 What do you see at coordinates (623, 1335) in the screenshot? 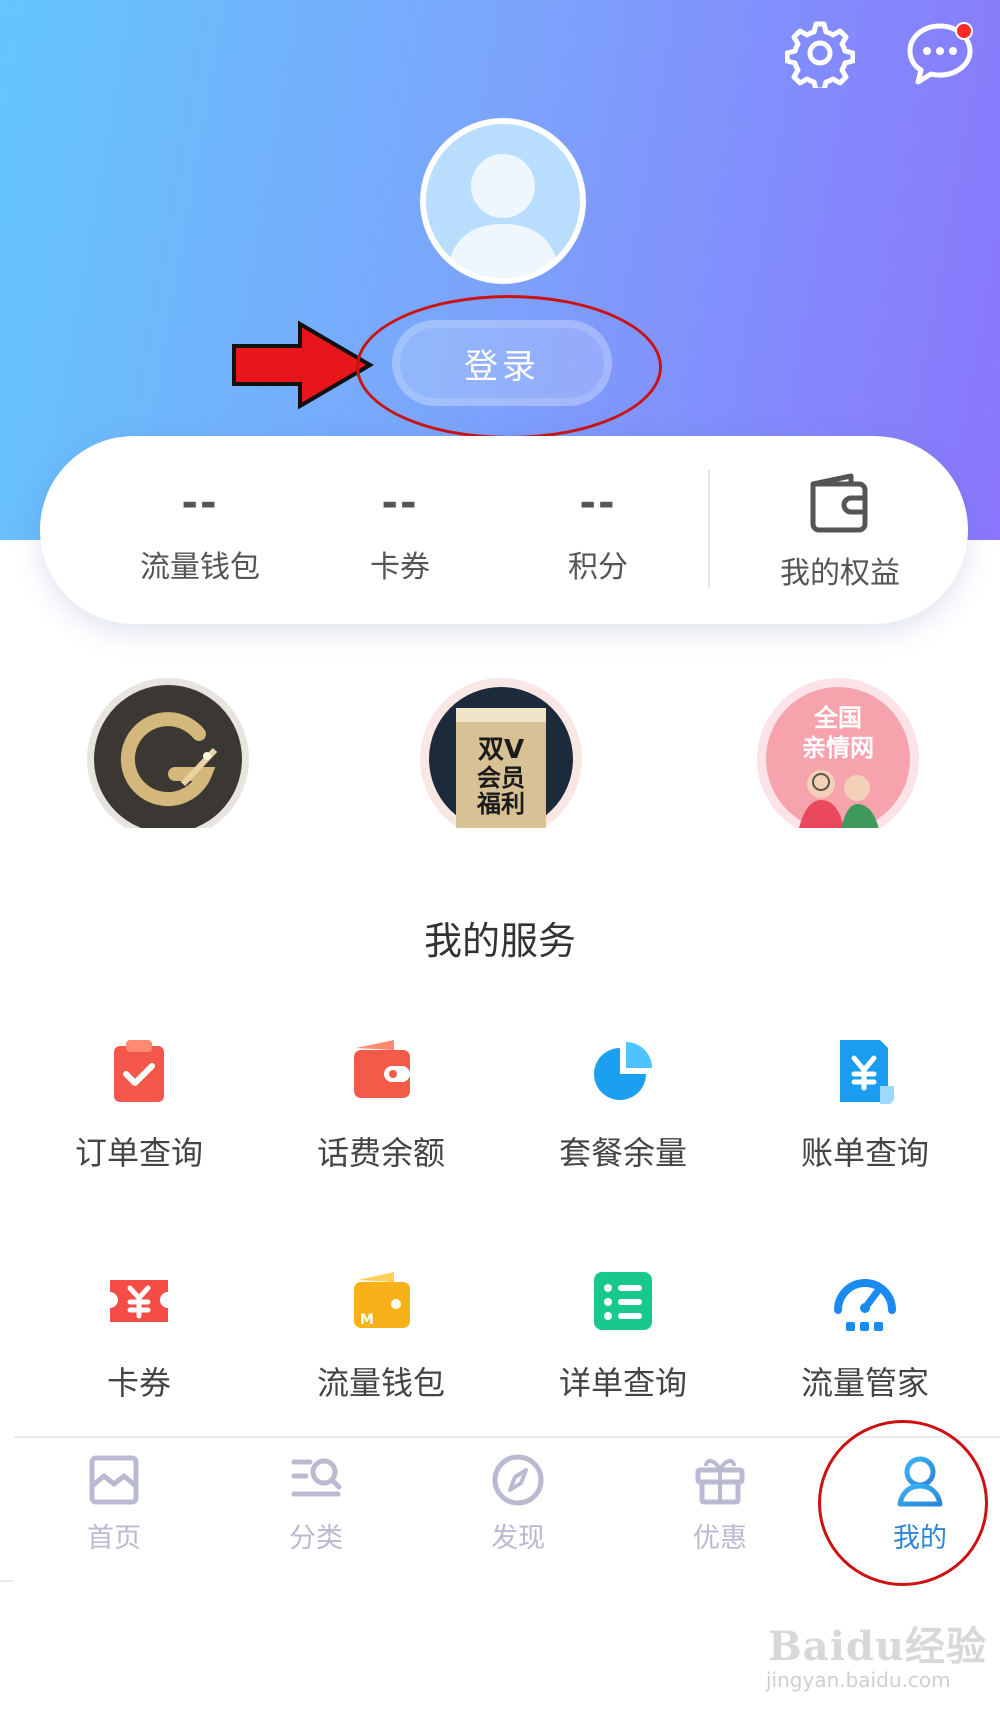
I see `service-detail-query: 详单查询` at bounding box center [623, 1335].